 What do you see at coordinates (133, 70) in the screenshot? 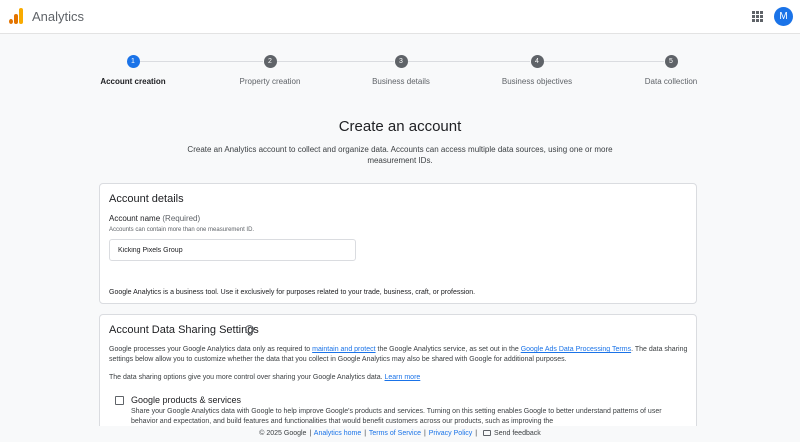
I see `step-account-creation: 1 Account creation` at bounding box center [133, 70].